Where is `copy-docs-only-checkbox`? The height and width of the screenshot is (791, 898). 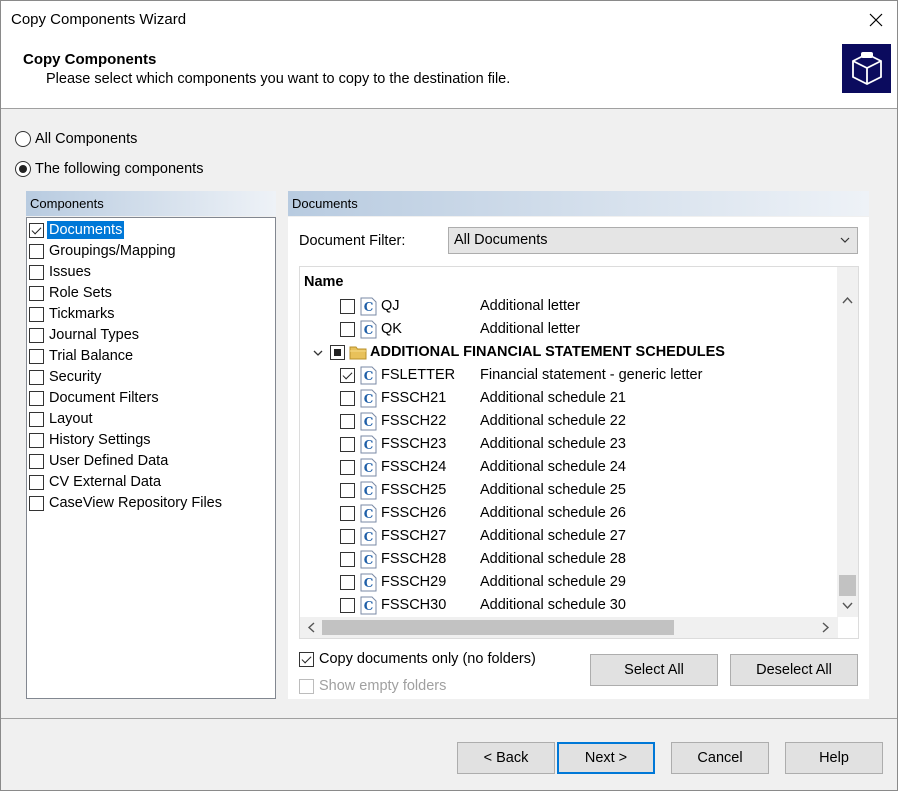 copy-docs-only-checkbox is located at coordinates (306, 659).